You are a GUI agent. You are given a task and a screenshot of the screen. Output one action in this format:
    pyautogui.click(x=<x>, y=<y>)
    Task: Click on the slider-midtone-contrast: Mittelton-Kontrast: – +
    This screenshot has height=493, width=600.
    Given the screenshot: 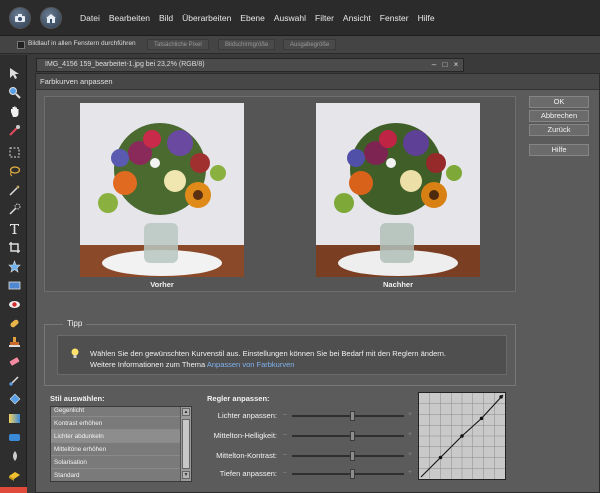 What is the action you would take?
    pyautogui.click(x=309, y=456)
    